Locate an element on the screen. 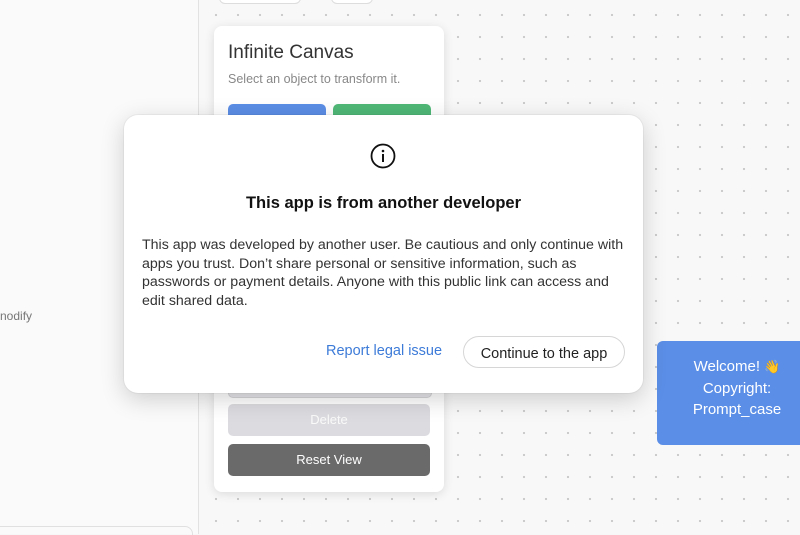  left-panel-partial-text: nodify is located at coordinates (16, 316).